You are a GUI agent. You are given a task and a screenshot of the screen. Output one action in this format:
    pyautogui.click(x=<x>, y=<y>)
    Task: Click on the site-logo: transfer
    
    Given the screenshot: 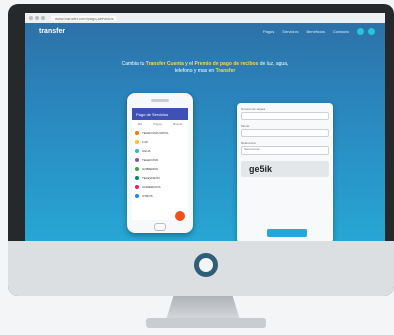 What is the action you would take?
    pyautogui.click(x=52, y=31)
    